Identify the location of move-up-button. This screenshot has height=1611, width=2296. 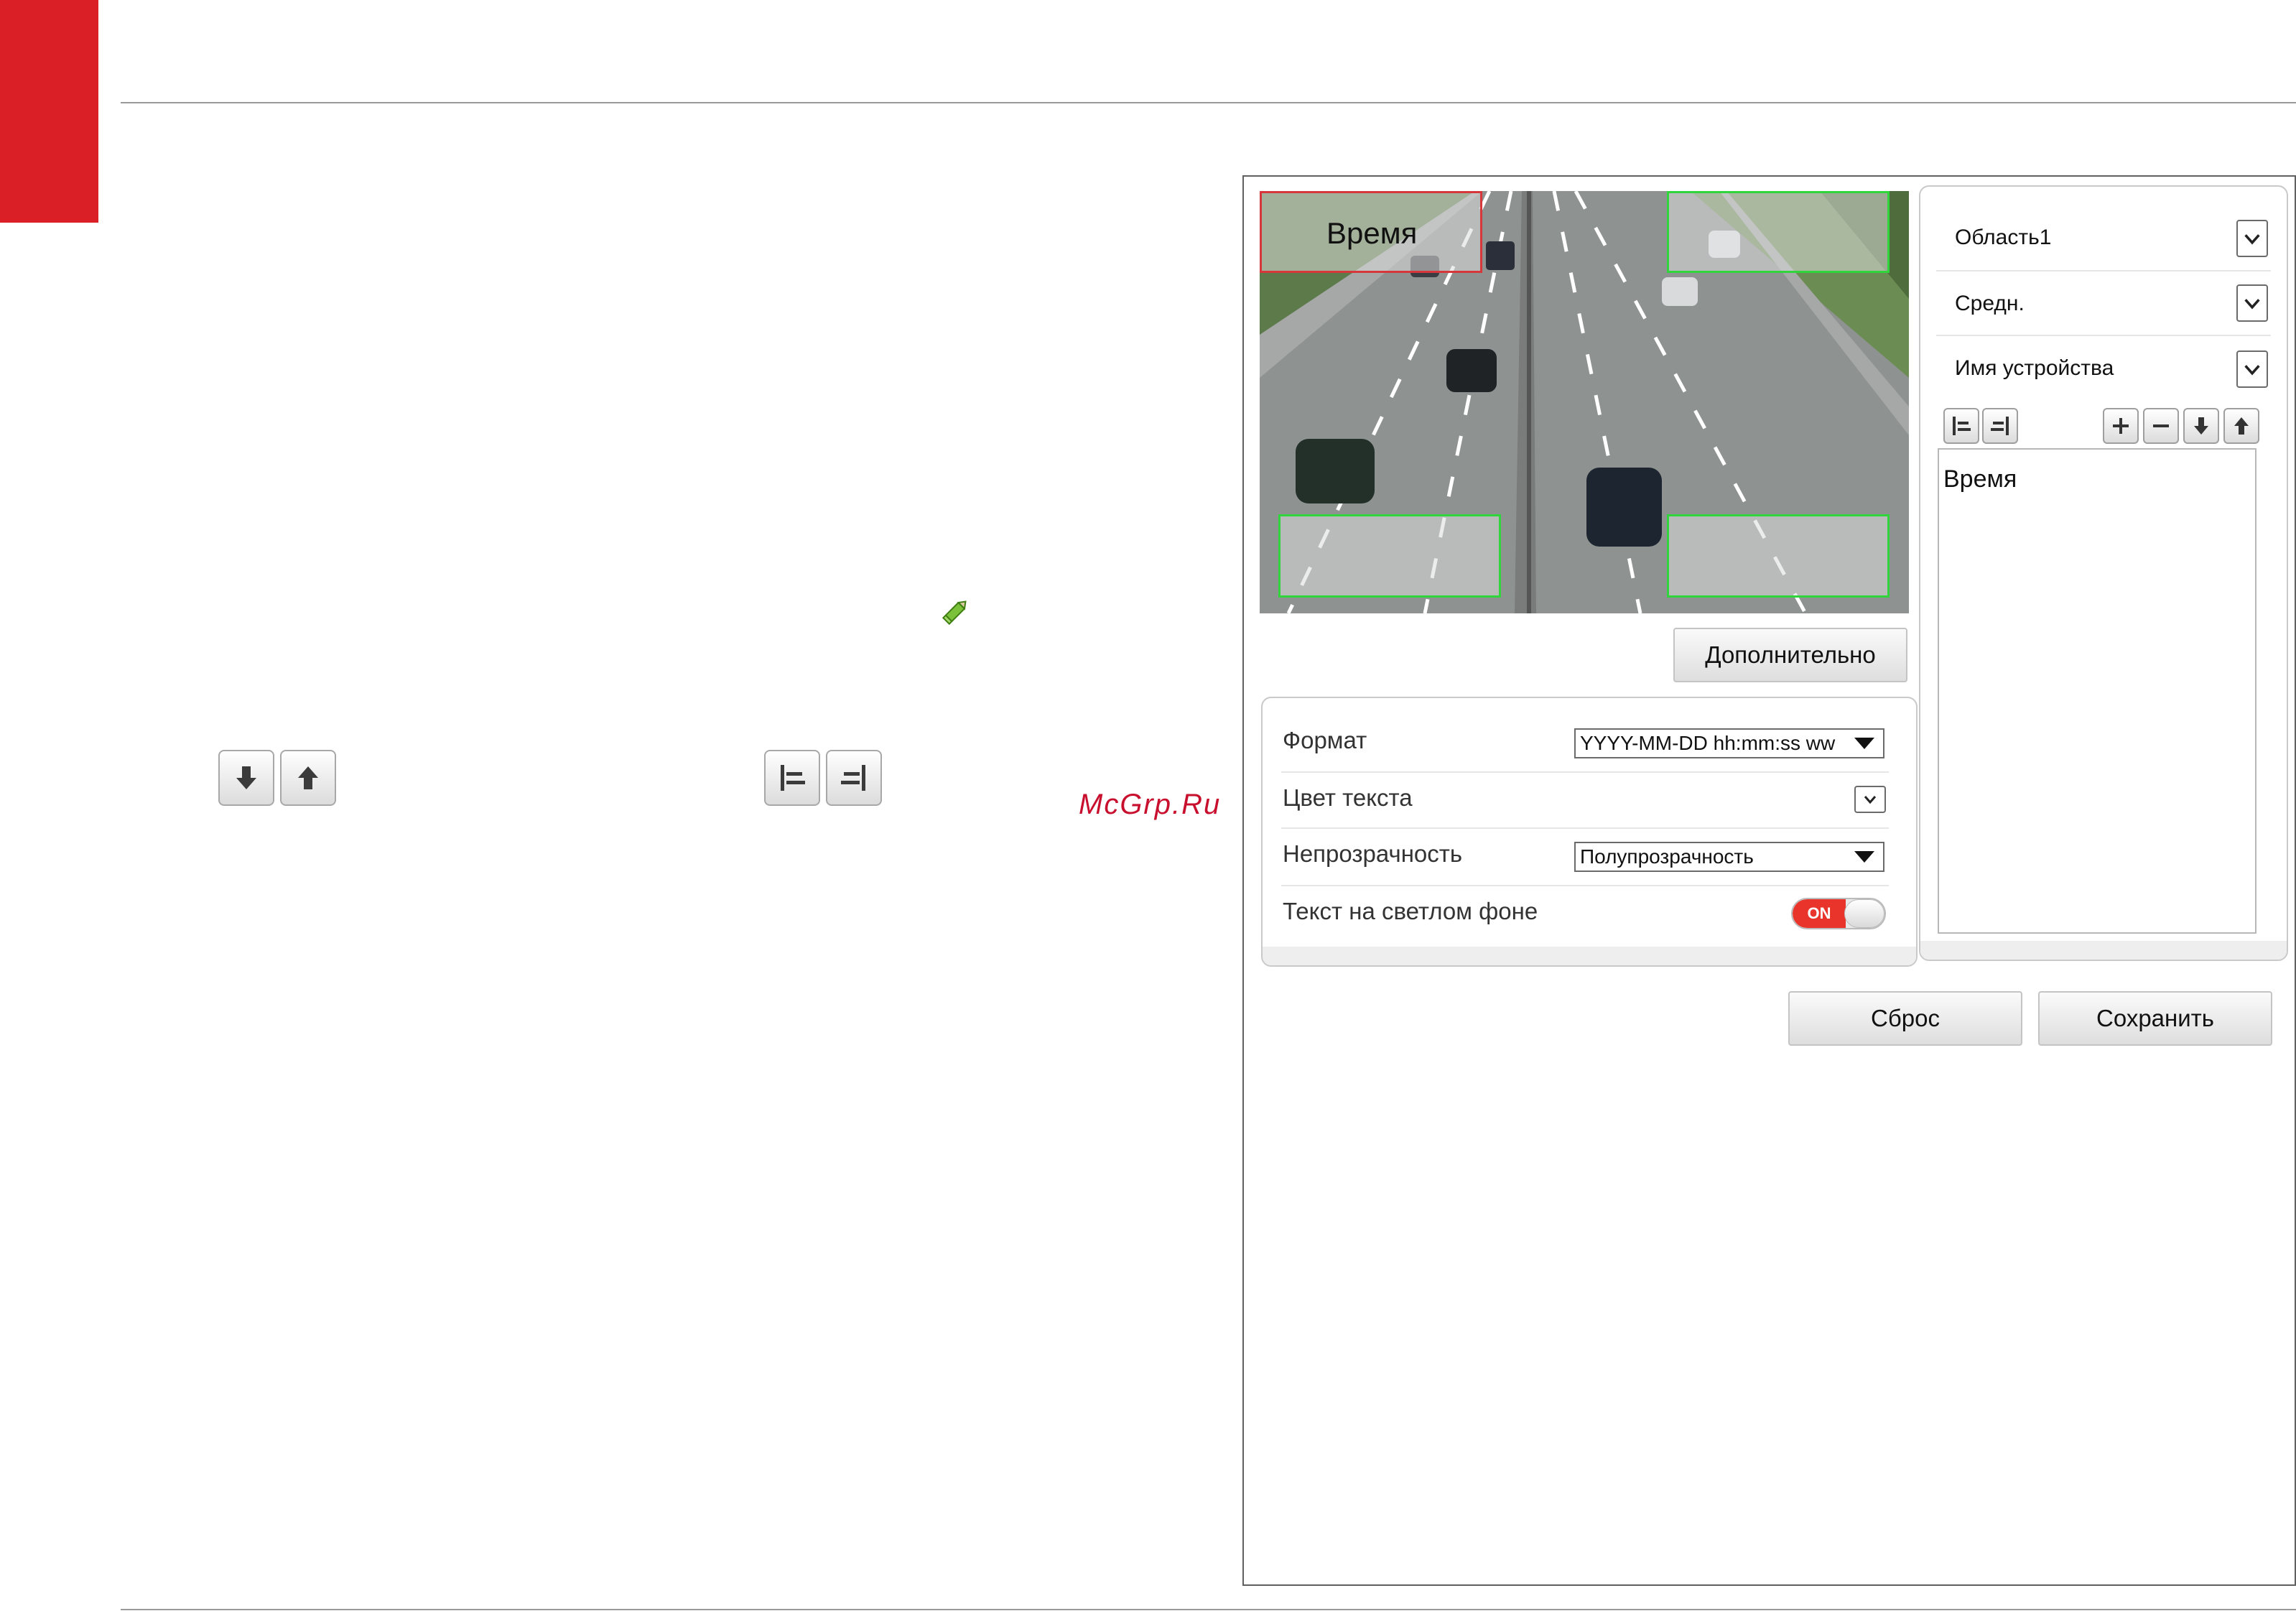
(2241, 426).